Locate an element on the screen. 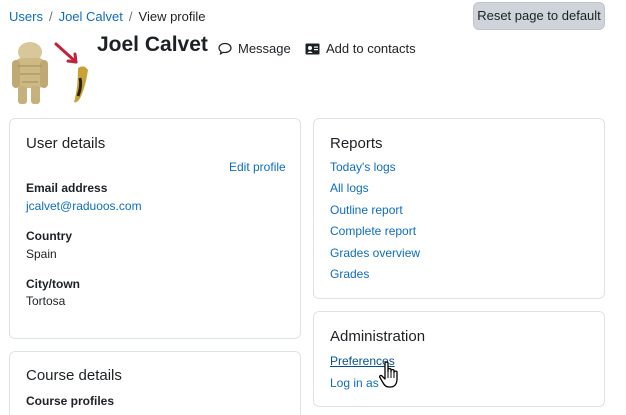 This screenshot has width=626, height=415. add-to-contacts-label: Add to contacts is located at coordinates (371, 48).